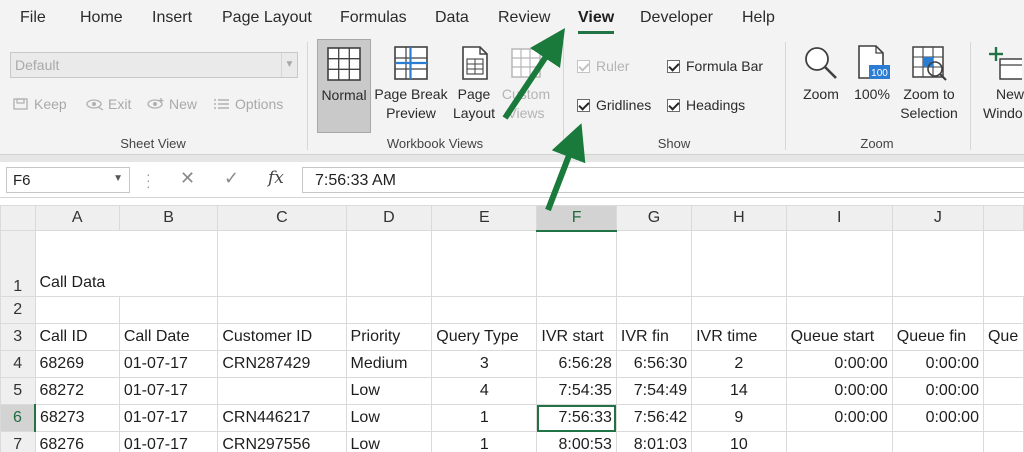  Describe the element at coordinates (576, 391) in the screenshot. I see `cell: 7:54:35` at that location.